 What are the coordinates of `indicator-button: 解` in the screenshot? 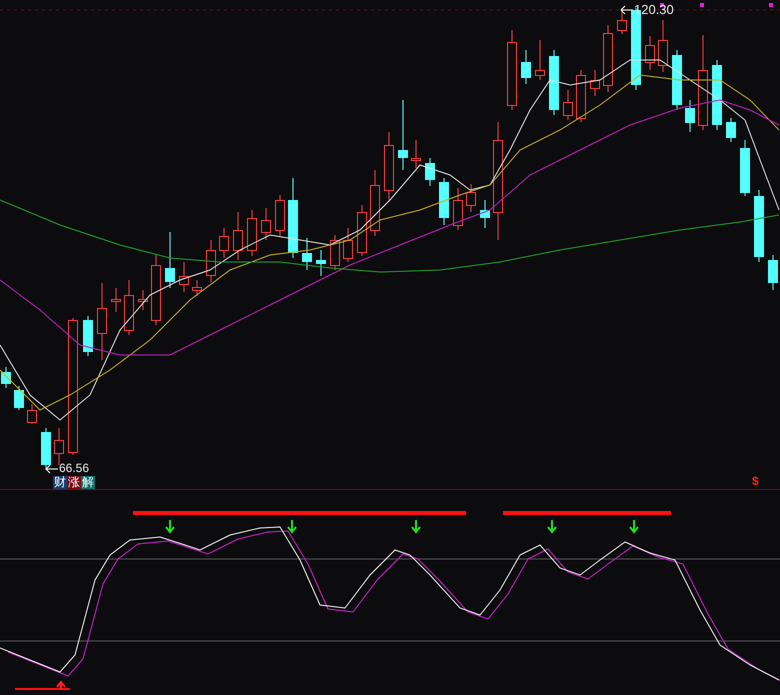 It's located at (88, 482).